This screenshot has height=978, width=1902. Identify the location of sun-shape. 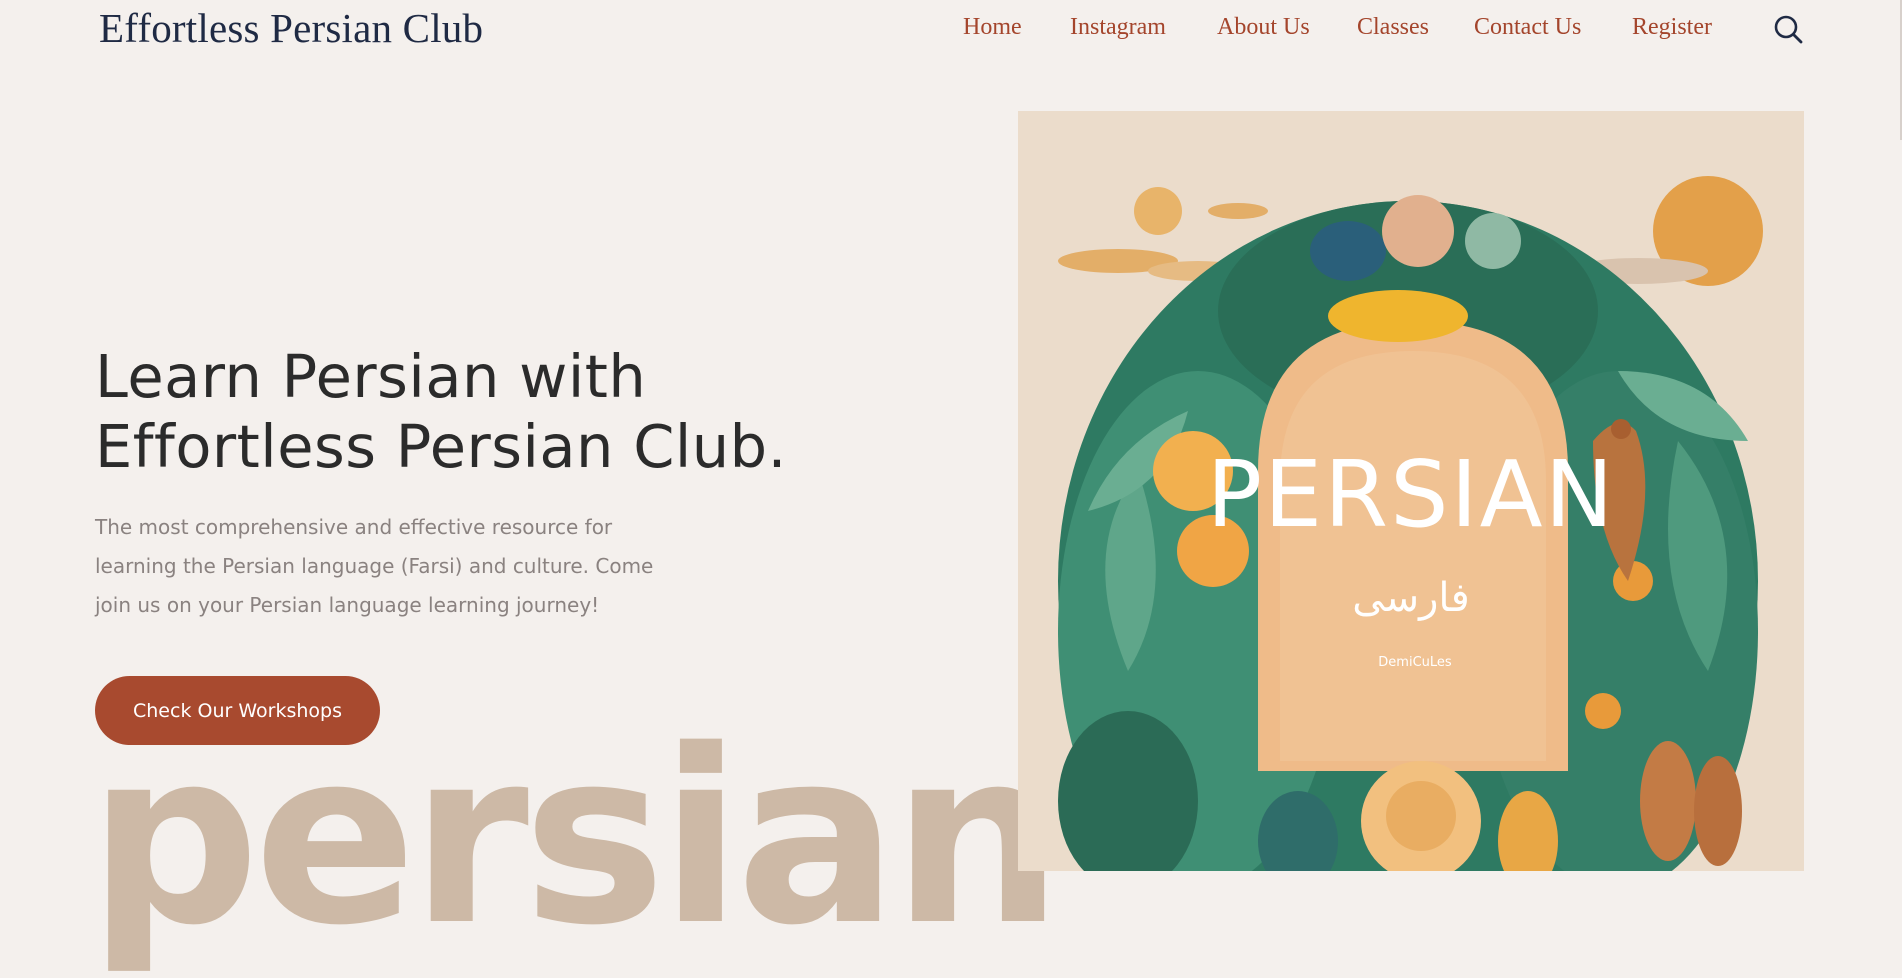
(1158, 211).